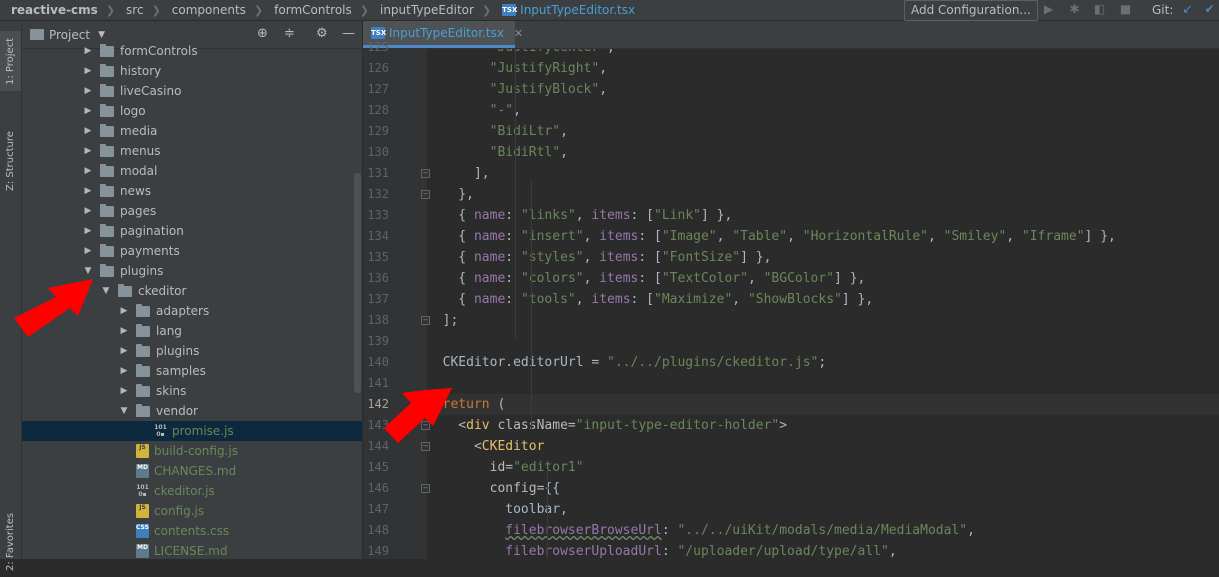 Image resolution: width=1219 pixels, height=577 pixels. Describe the element at coordinates (823, 467) in the screenshot. I see `code-line: id="editor1"` at that location.